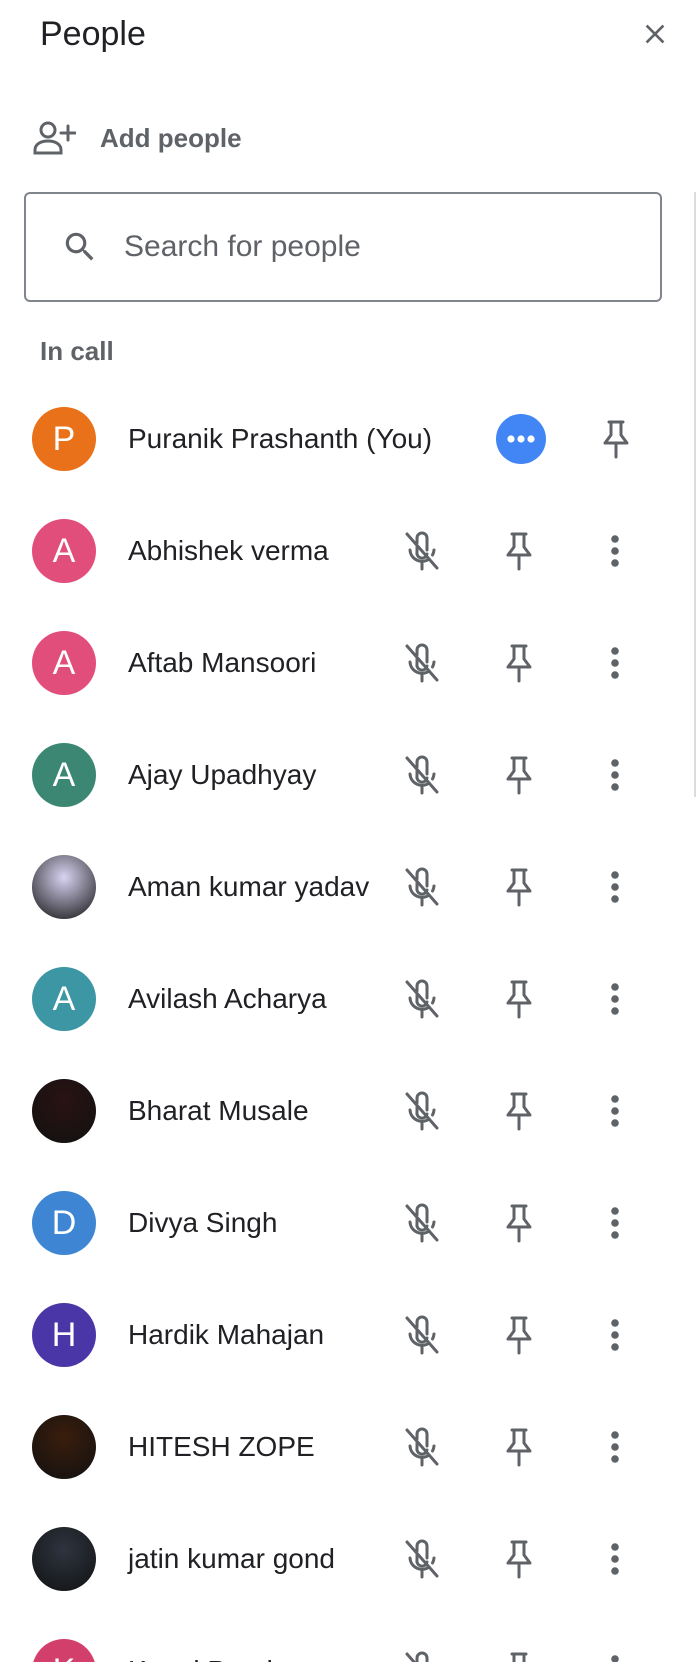  Describe the element at coordinates (349, 1335) in the screenshot. I see `participant-row: H Hardik Mahajan` at that location.